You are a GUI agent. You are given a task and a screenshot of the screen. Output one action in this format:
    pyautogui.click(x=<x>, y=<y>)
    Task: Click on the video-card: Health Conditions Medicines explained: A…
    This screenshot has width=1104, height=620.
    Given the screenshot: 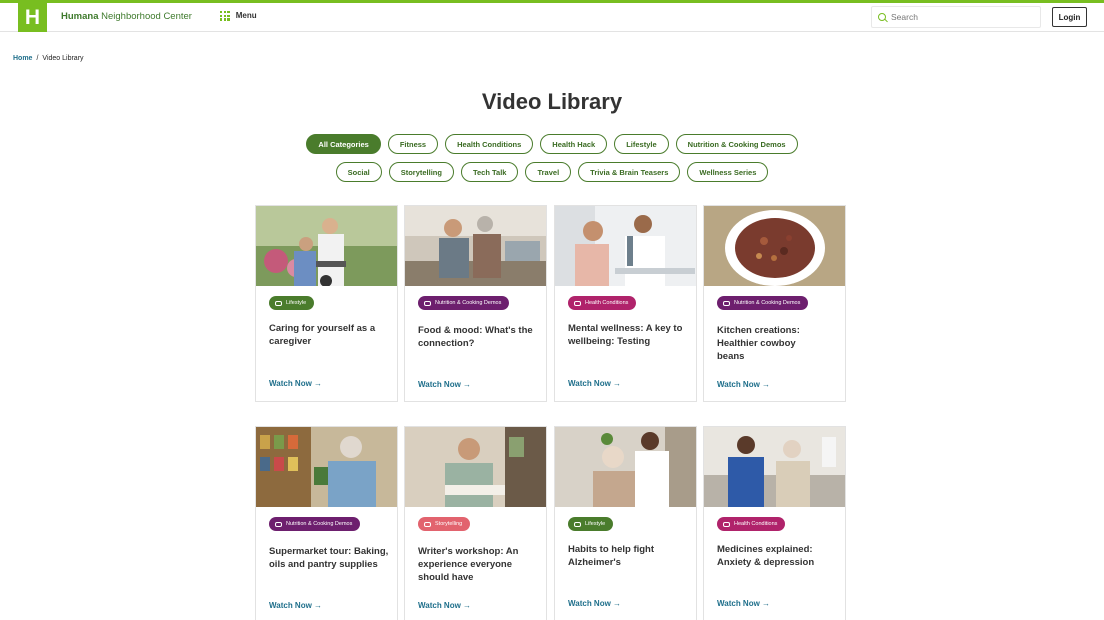 What is the action you would take?
    pyautogui.click(x=774, y=523)
    